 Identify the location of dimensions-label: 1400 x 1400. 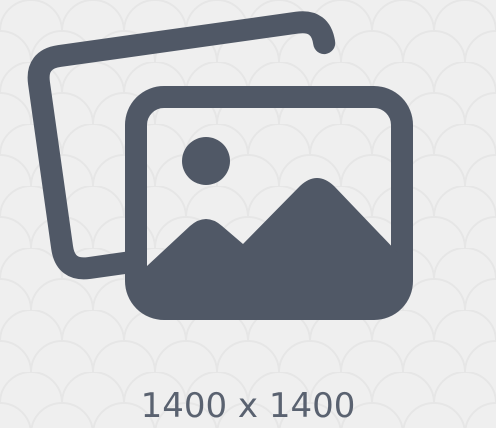
(248, 406).